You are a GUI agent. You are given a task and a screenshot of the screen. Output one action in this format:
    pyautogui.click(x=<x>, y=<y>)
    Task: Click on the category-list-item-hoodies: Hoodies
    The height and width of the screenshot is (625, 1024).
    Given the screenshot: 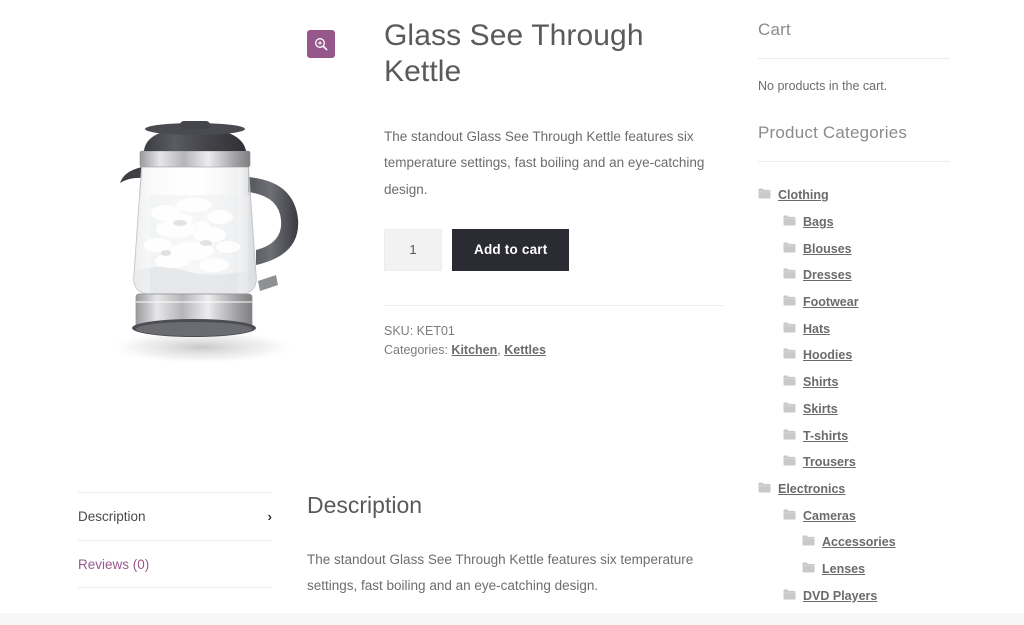 What is the action you would take?
    pyautogui.click(x=854, y=355)
    